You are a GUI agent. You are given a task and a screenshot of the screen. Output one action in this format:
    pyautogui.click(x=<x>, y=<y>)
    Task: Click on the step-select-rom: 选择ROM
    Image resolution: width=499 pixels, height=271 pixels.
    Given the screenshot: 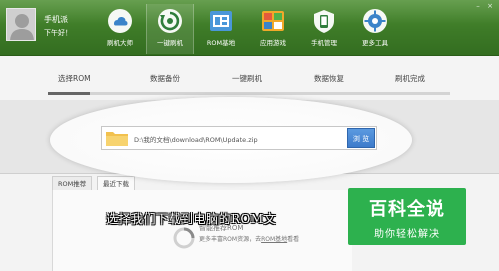 What is the action you would take?
    pyautogui.click(x=74, y=78)
    